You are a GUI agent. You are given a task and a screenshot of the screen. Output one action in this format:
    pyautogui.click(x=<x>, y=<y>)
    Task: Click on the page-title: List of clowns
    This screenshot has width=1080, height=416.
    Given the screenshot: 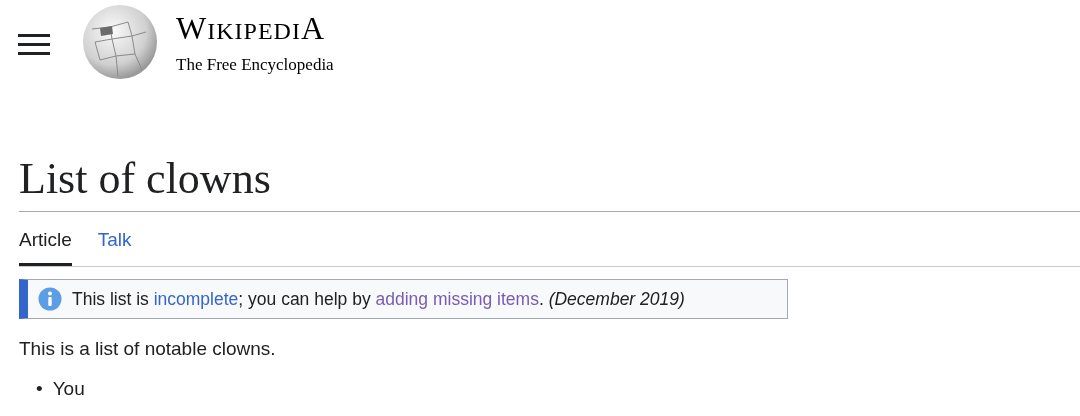 What is the action you would take?
    pyautogui.click(x=549, y=181)
    